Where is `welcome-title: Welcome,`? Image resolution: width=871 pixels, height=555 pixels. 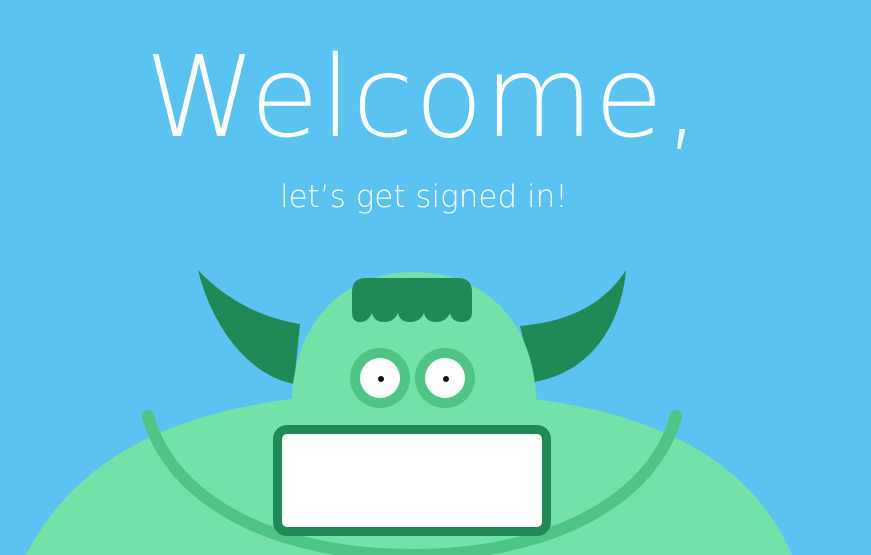
welcome-title: Welcome, is located at coordinates (423, 98).